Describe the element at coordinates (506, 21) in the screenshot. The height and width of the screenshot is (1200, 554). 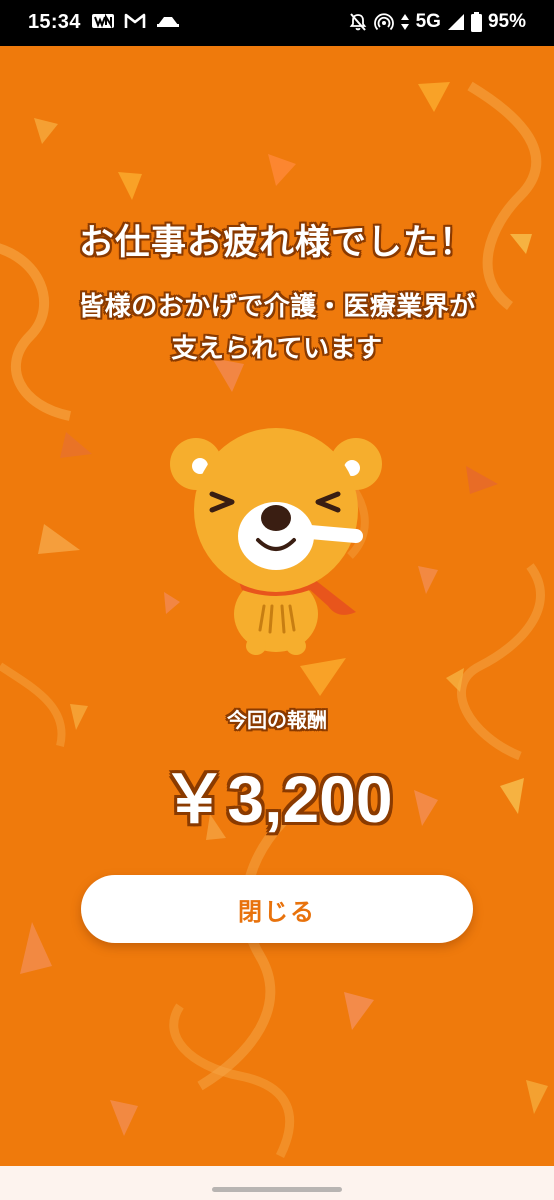
I see `battery-percent: 95%` at that location.